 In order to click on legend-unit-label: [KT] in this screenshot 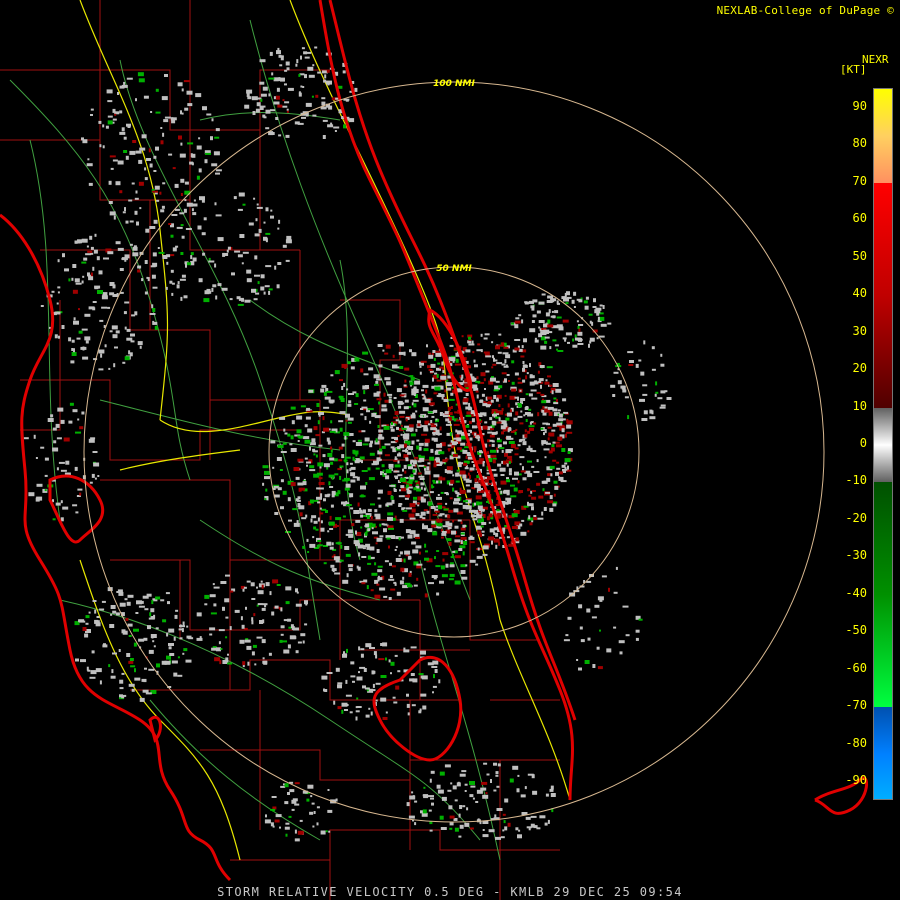, I will do `click(853, 69)`.